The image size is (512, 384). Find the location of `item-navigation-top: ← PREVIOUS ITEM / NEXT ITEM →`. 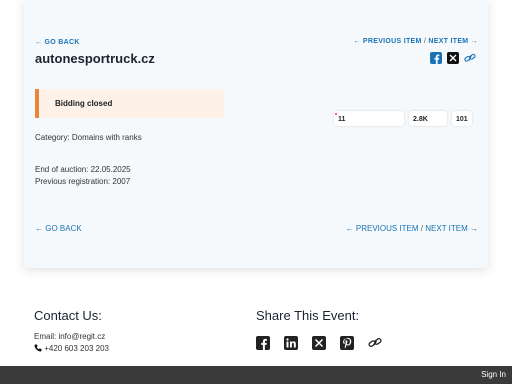

item-navigation-top: ← PREVIOUS ITEM / NEXT ITEM → is located at coordinates (415, 41).